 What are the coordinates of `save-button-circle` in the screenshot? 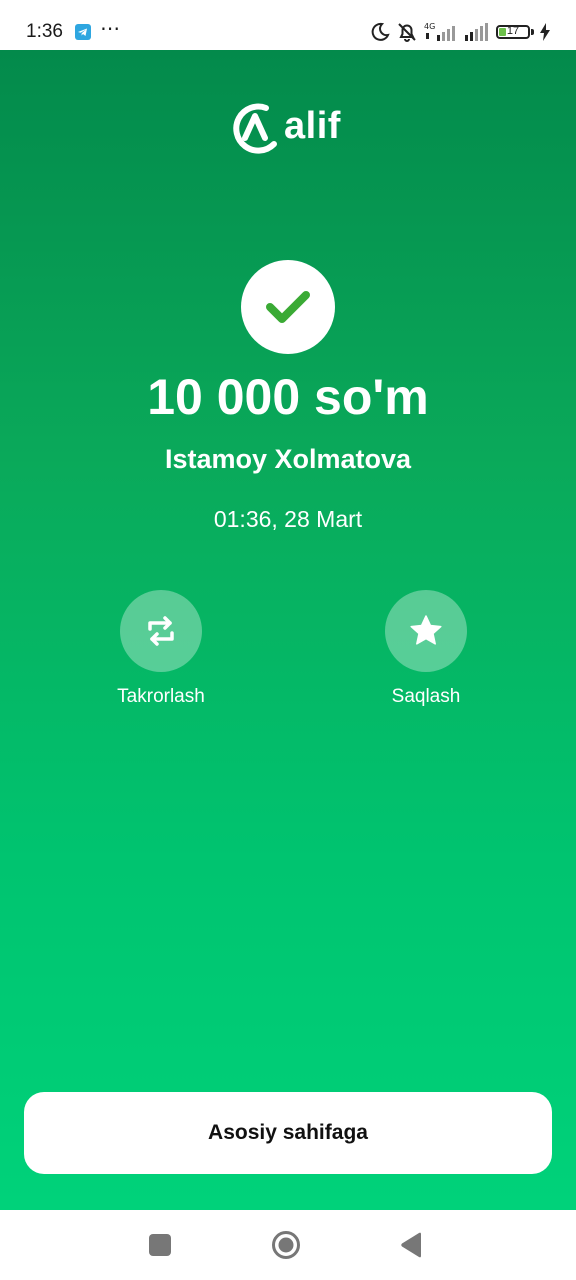 It's located at (426, 631).